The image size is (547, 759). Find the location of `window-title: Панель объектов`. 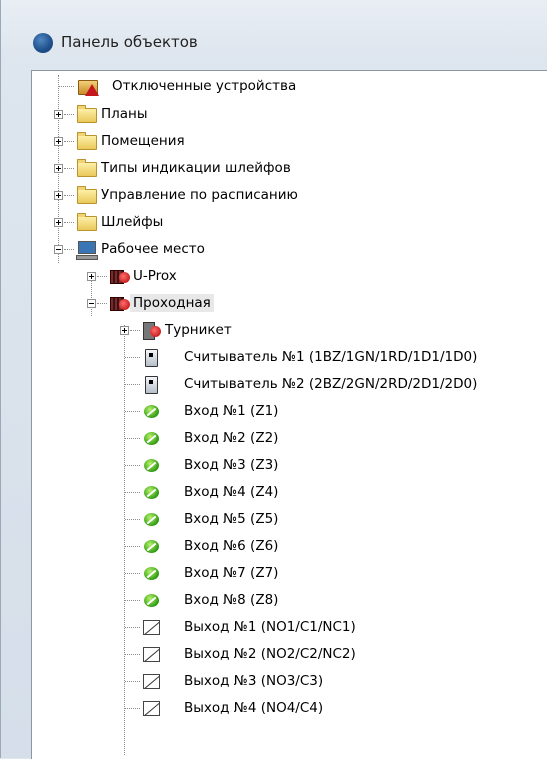

window-title: Панель объектов is located at coordinates (129, 42).